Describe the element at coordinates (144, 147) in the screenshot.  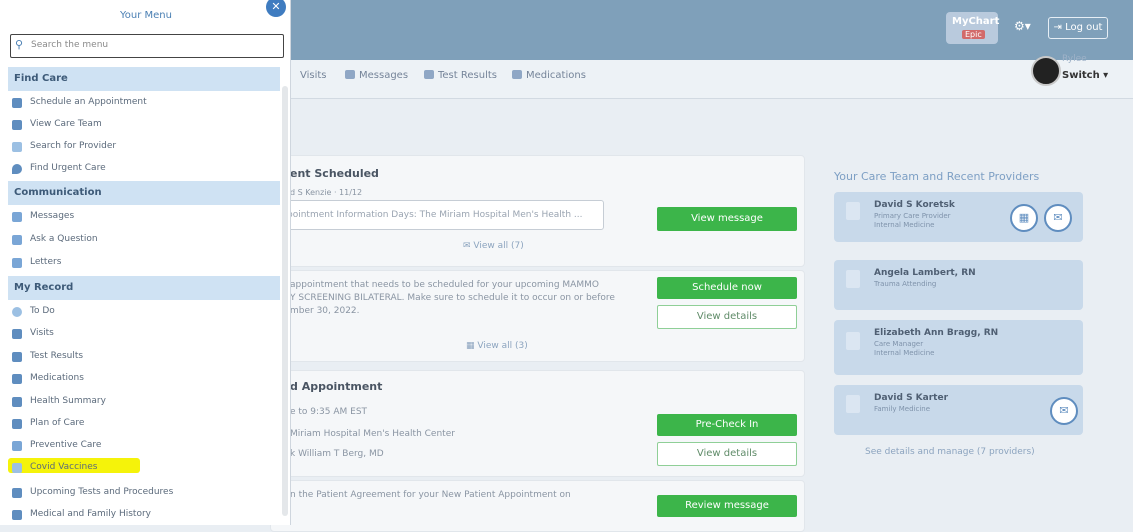
I see `menu-item-search-provider: Search for Provider` at that location.